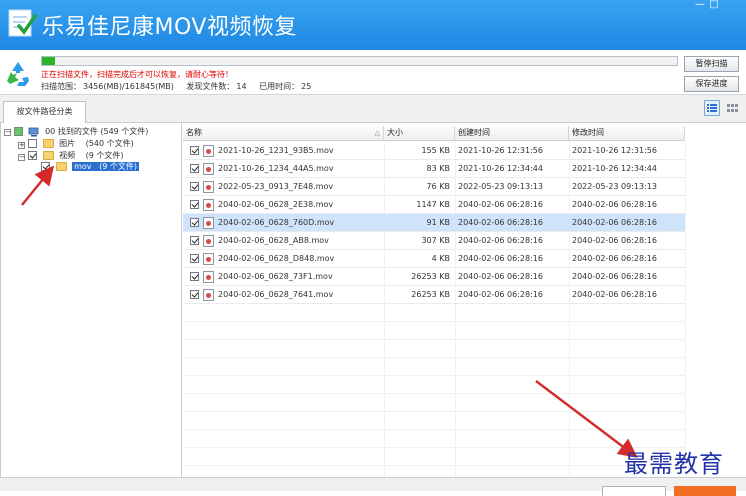  I want to click on column-name-label: 名称, so click(194, 132).